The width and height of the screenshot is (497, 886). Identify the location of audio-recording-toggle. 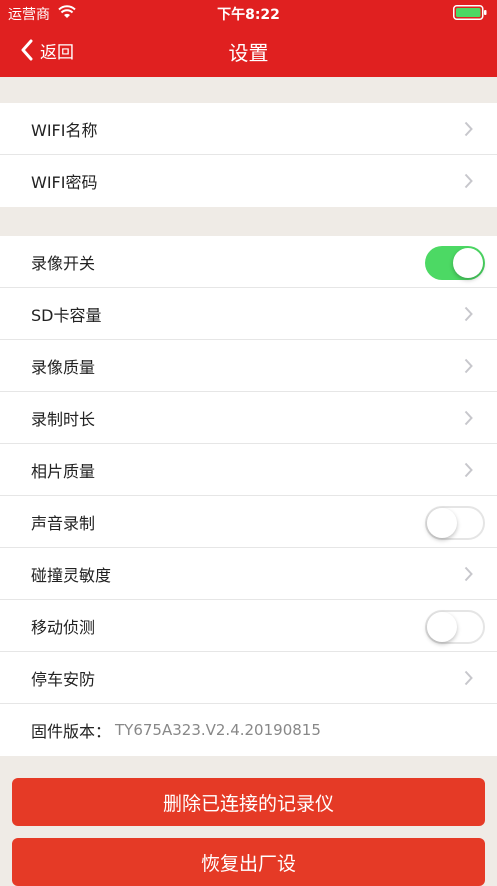
(455, 523).